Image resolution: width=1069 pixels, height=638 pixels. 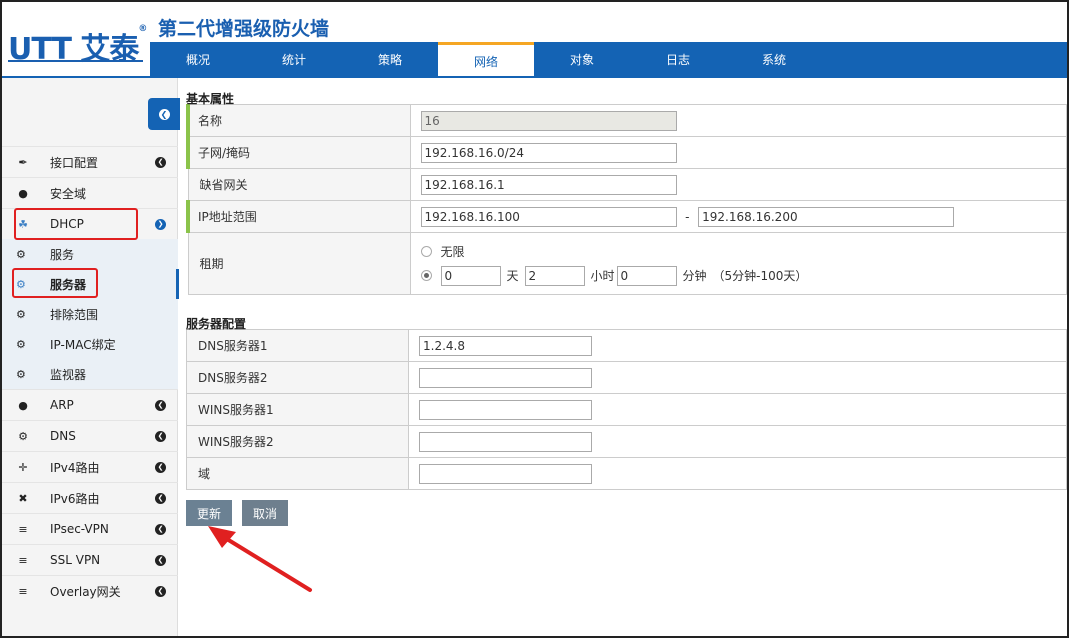 What do you see at coordinates (90, 435) in the screenshot?
I see `sidebar-item-dns: ⚙ DNS ❮` at bounding box center [90, 435].